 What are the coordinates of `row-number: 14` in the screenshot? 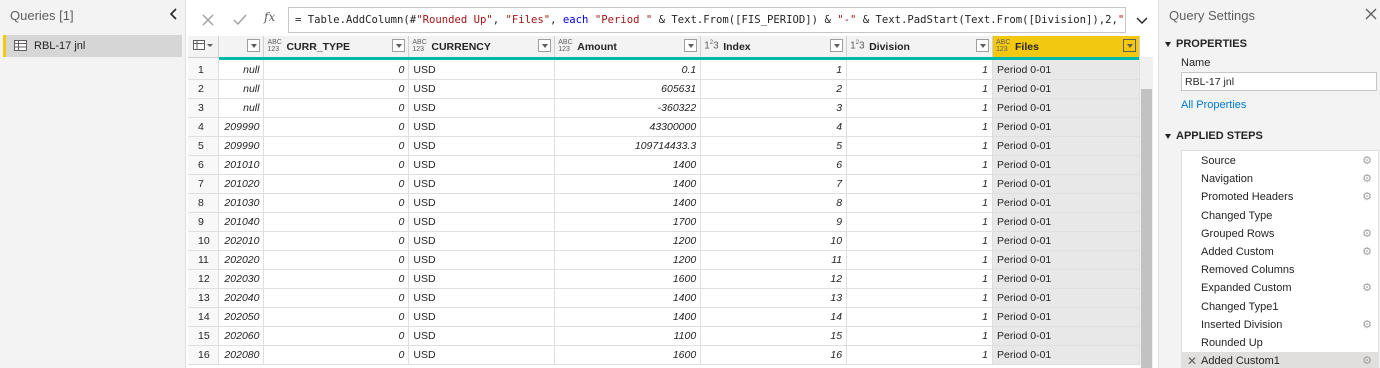 It's located at (204, 317).